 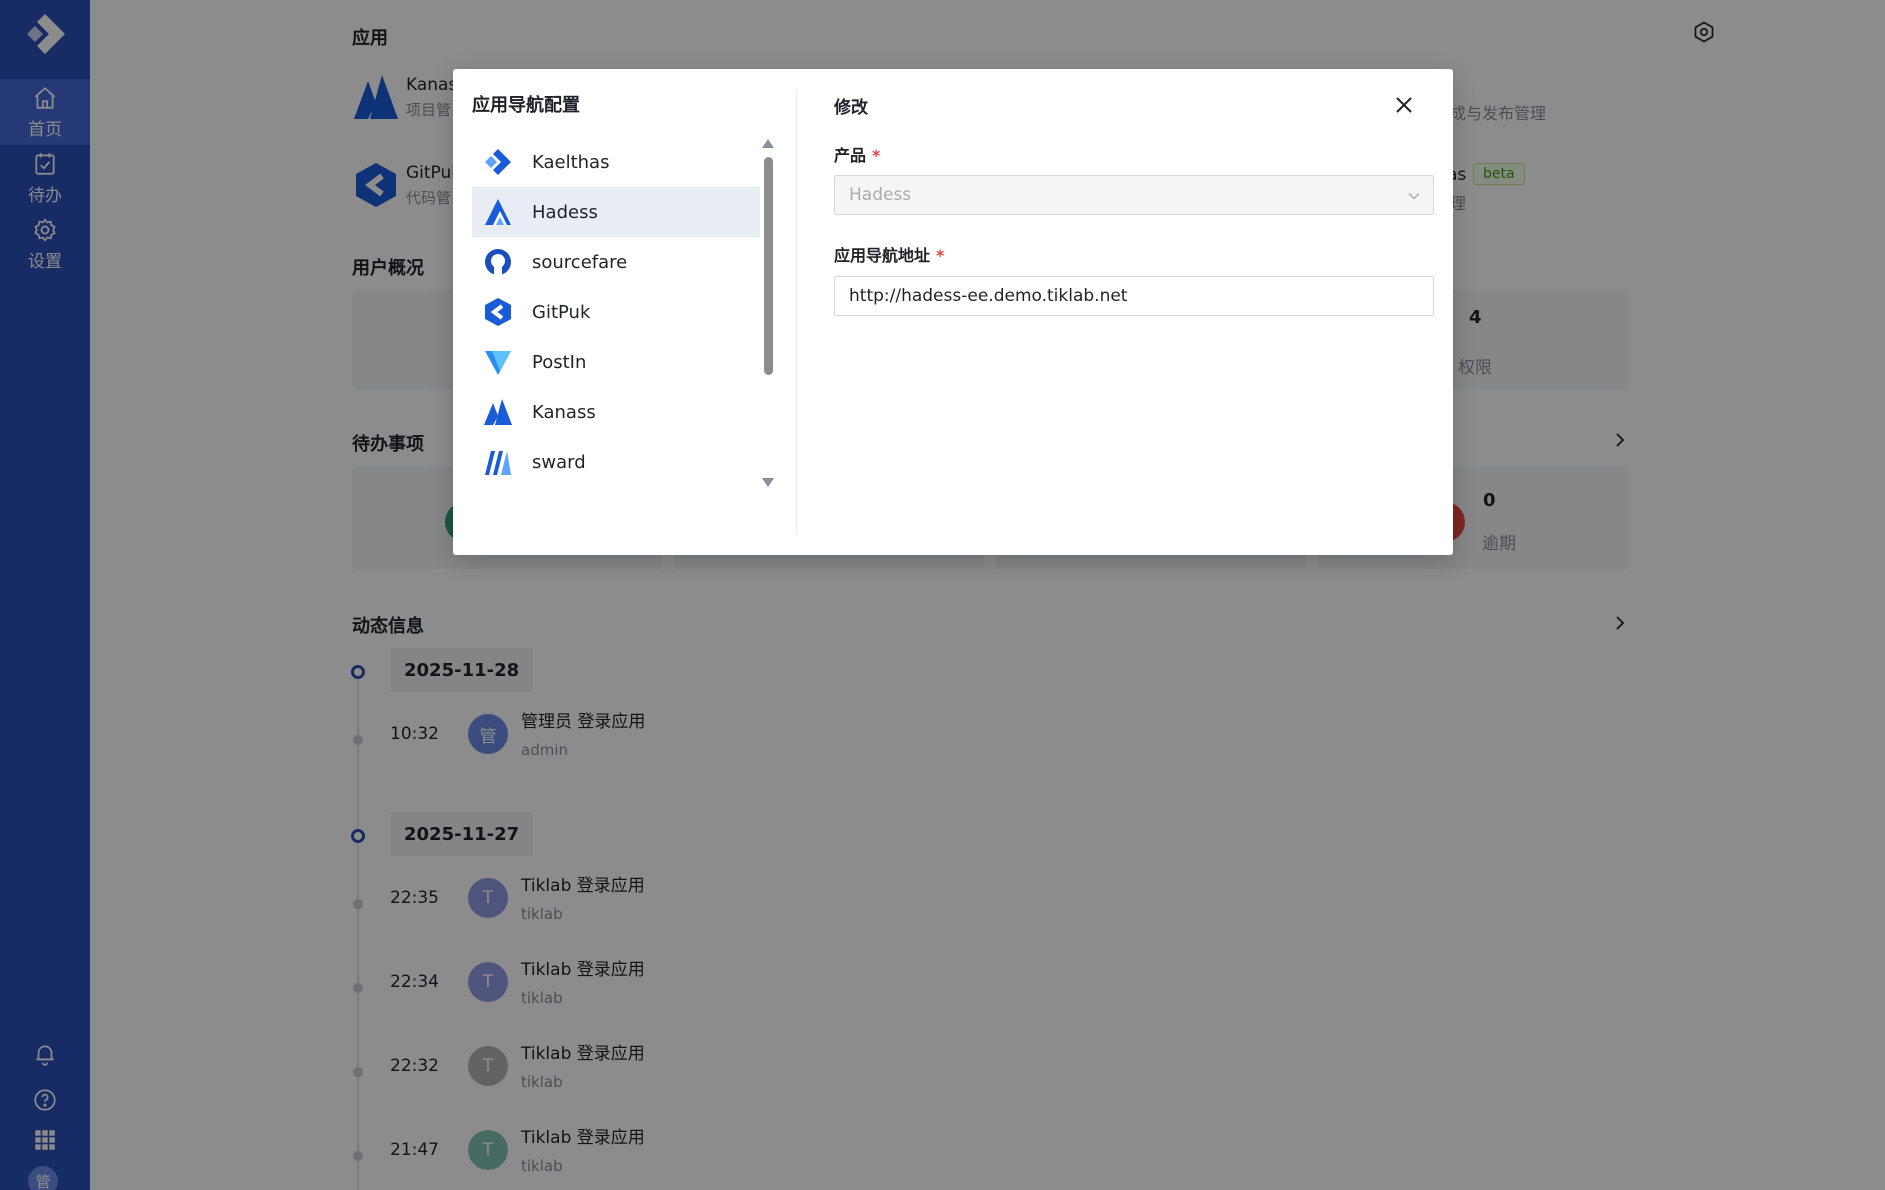 What do you see at coordinates (616, 362) in the screenshot?
I see `product-item-postin: PostIn` at bounding box center [616, 362].